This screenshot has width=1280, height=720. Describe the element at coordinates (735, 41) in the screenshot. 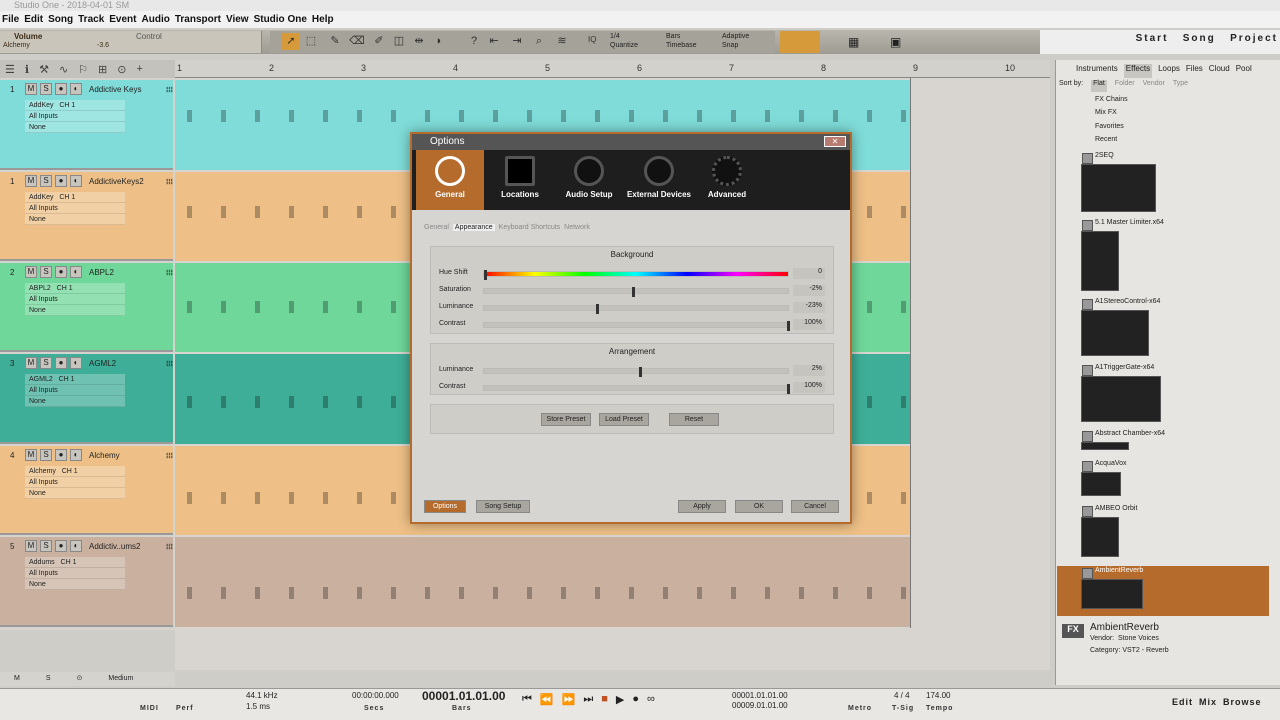

I see `snap-selector: Adaptive Snap` at that location.